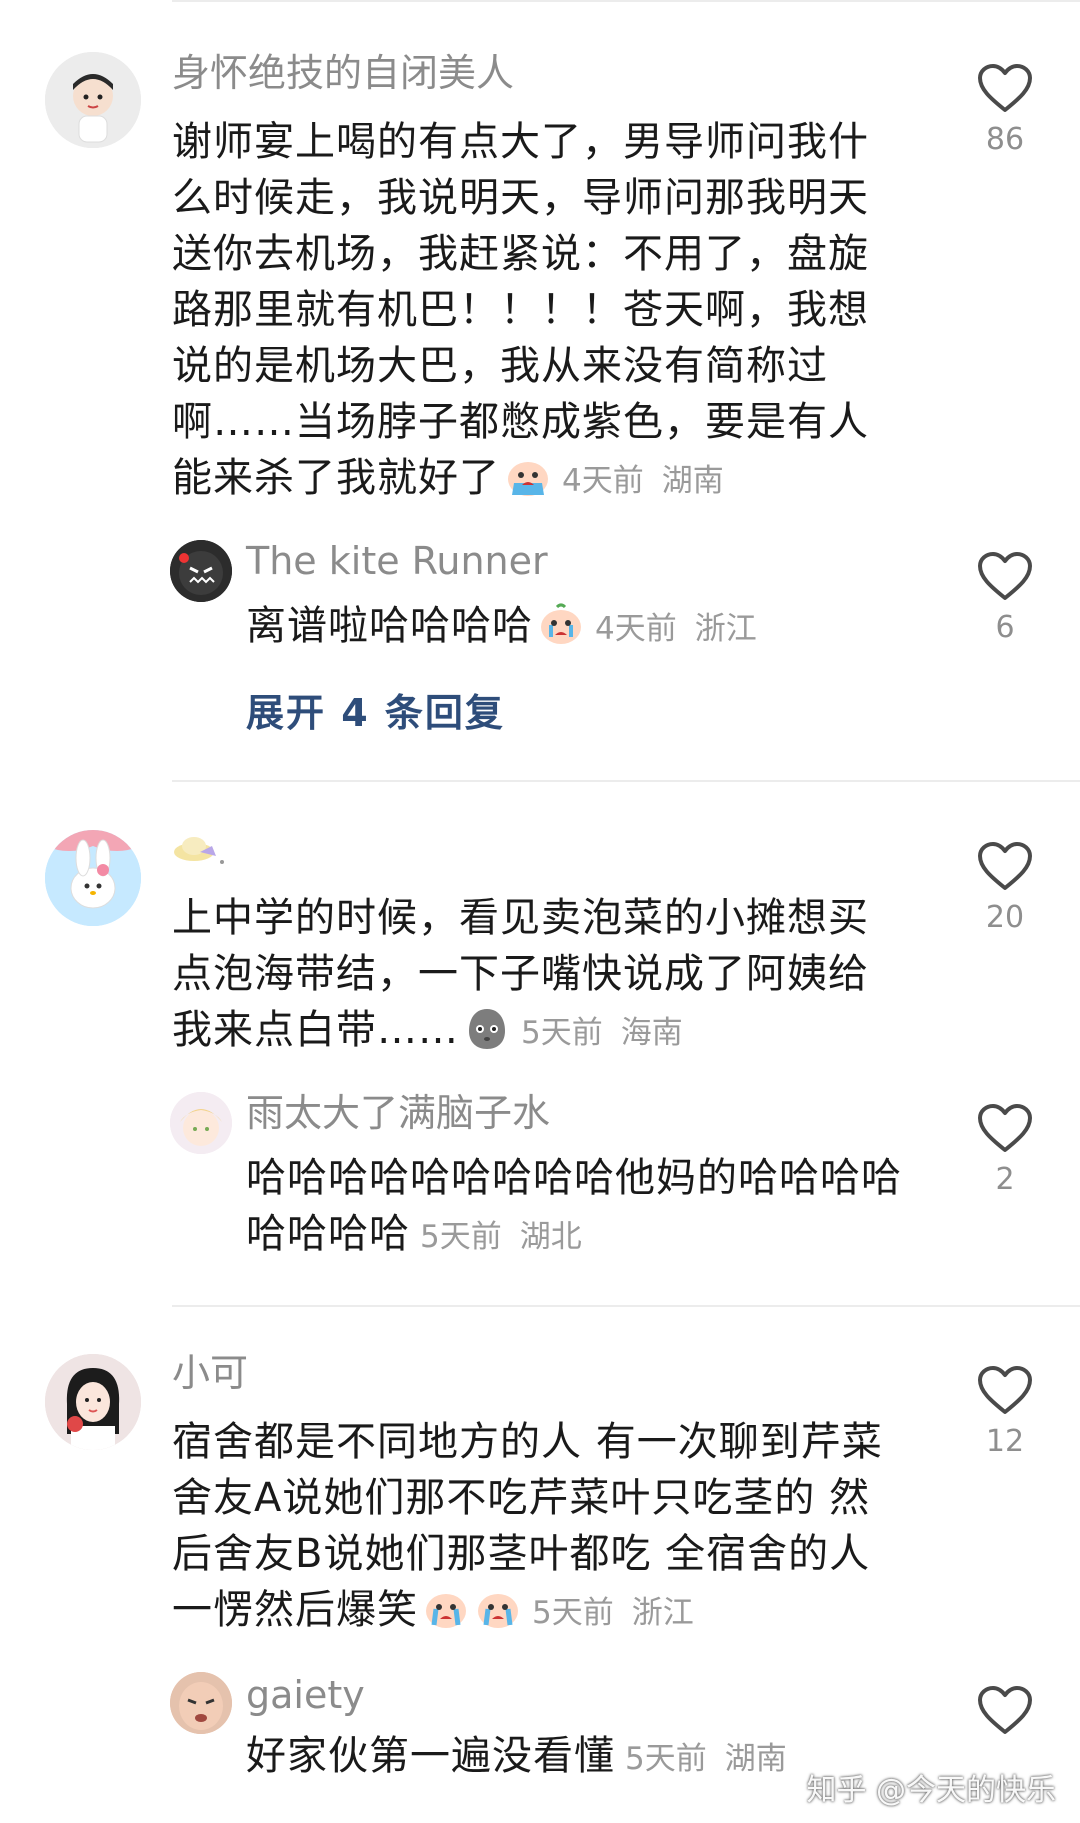 This screenshot has height=1823, width=1080. I want to click on comment-username: 身怀绝技的自闭美人, so click(343, 73).